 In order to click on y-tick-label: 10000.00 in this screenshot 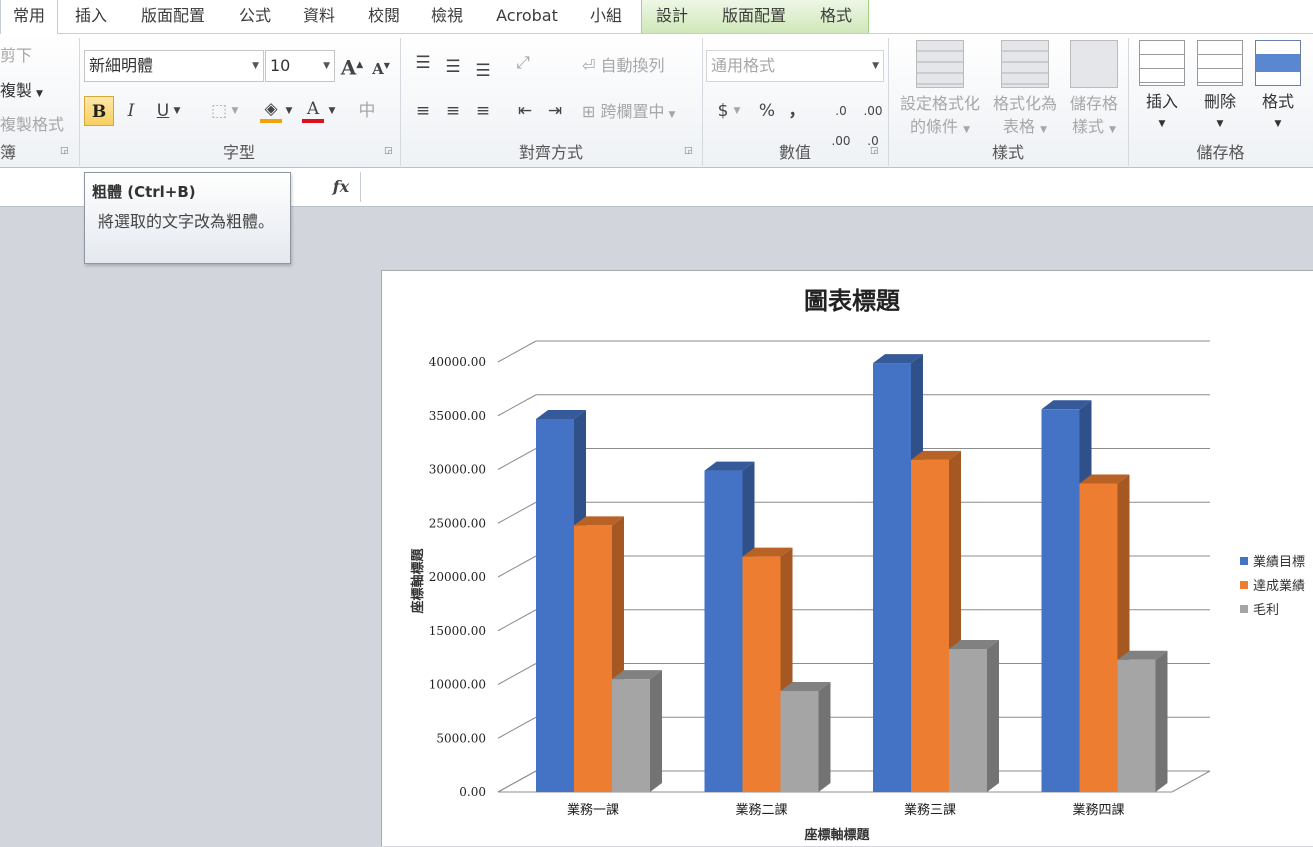, I will do `click(457, 685)`.